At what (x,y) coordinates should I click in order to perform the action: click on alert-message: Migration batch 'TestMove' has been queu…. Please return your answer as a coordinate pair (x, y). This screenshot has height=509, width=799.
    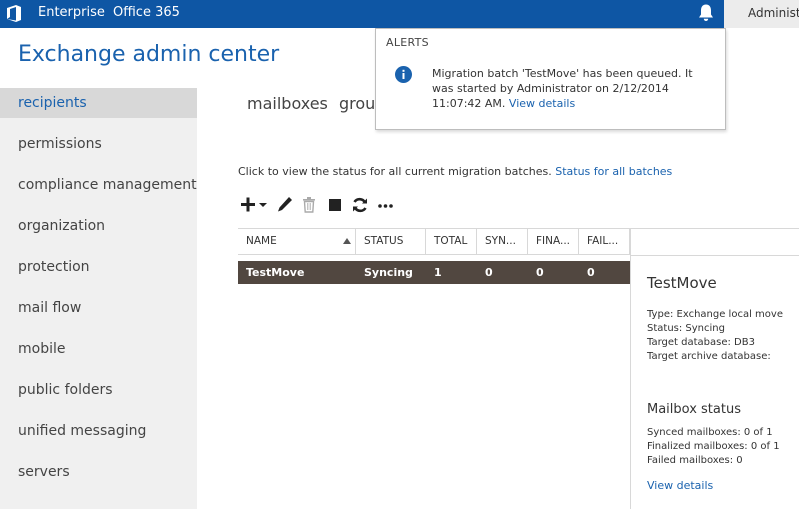
    Looking at the image, I should click on (573, 88).